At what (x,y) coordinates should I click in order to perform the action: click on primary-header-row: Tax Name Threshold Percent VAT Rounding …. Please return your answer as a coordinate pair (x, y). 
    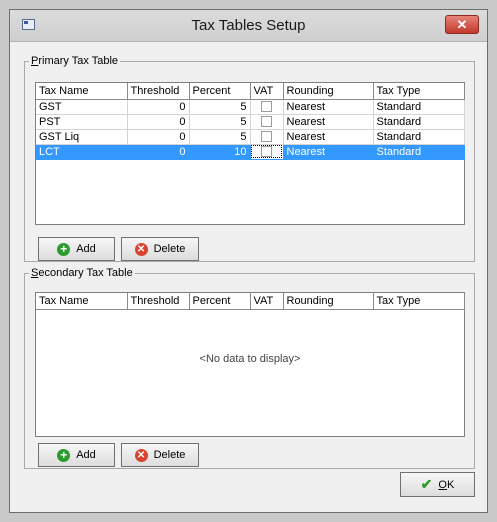
    Looking at the image, I should click on (250, 91).